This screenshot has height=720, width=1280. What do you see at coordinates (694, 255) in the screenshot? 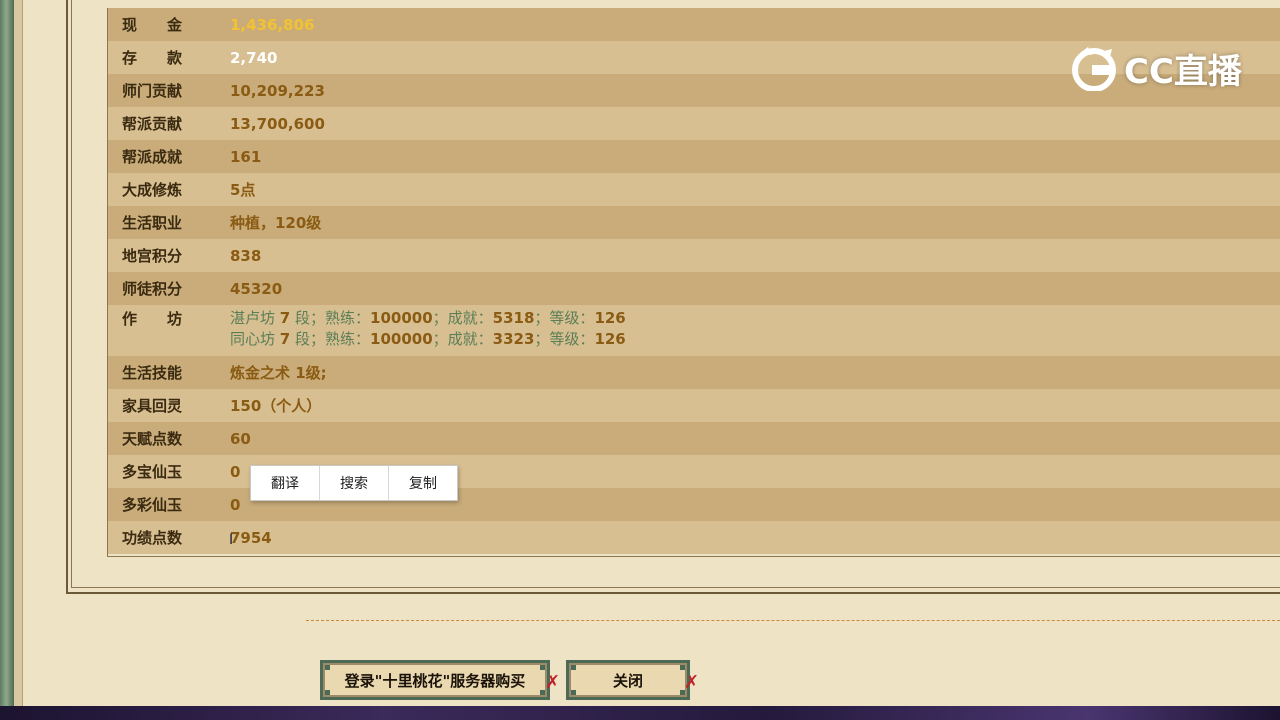
I see `row-dungeon-points: 地宫积分 838` at bounding box center [694, 255].